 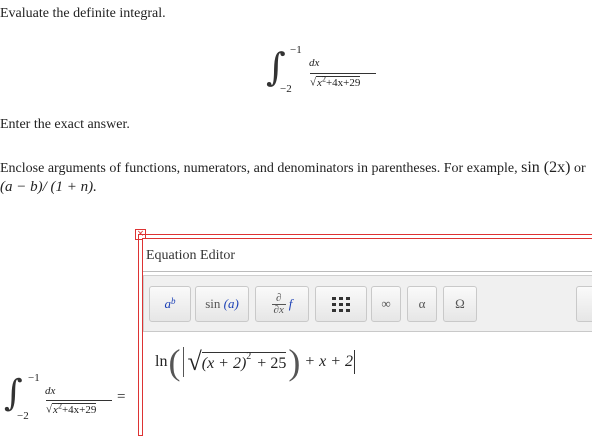 I want to click on text-caret, so click(x=355, y=362).